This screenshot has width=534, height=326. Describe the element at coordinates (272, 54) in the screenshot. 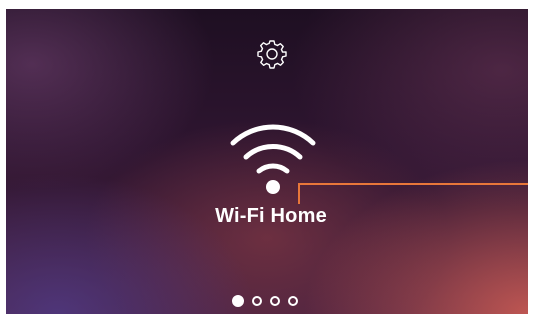

I see `gear-icon` at that location.